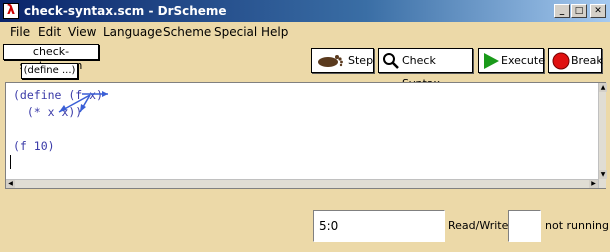  I want to click on menu-edit: Edit, so click(49, 32).